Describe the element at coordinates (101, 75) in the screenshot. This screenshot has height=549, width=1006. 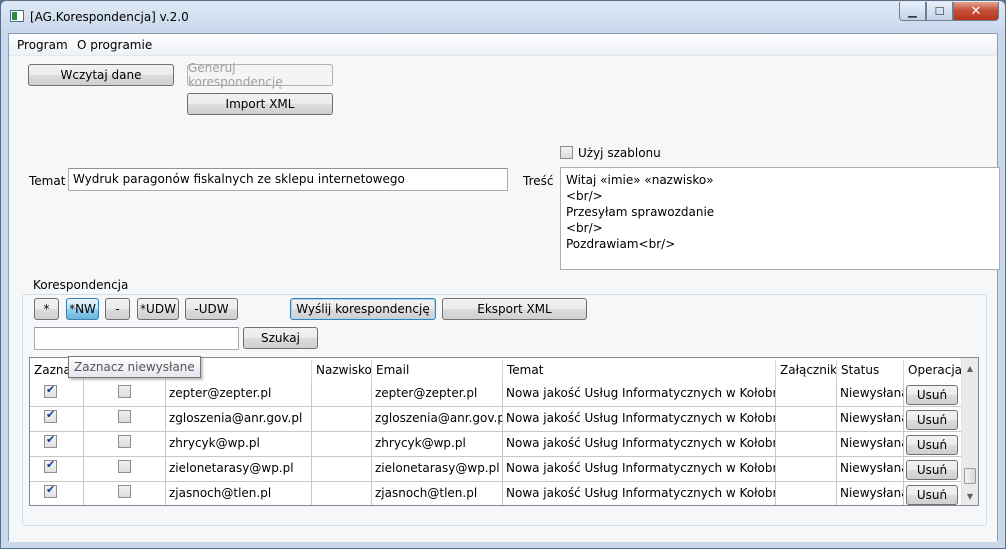
I see `load-data-button: Wczytaj dane` at that location.